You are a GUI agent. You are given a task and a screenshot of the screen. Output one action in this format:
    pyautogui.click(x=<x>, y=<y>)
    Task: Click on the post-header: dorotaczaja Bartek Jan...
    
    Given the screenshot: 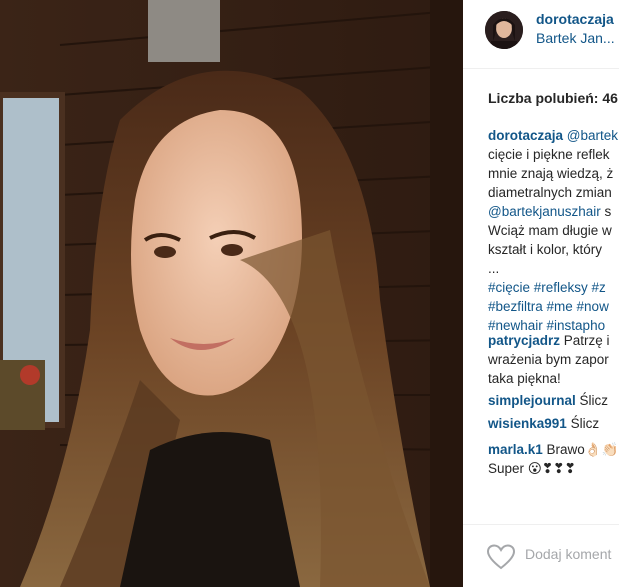 What is the action you would take?
    pyautogui.click(x=541, y=34)
    